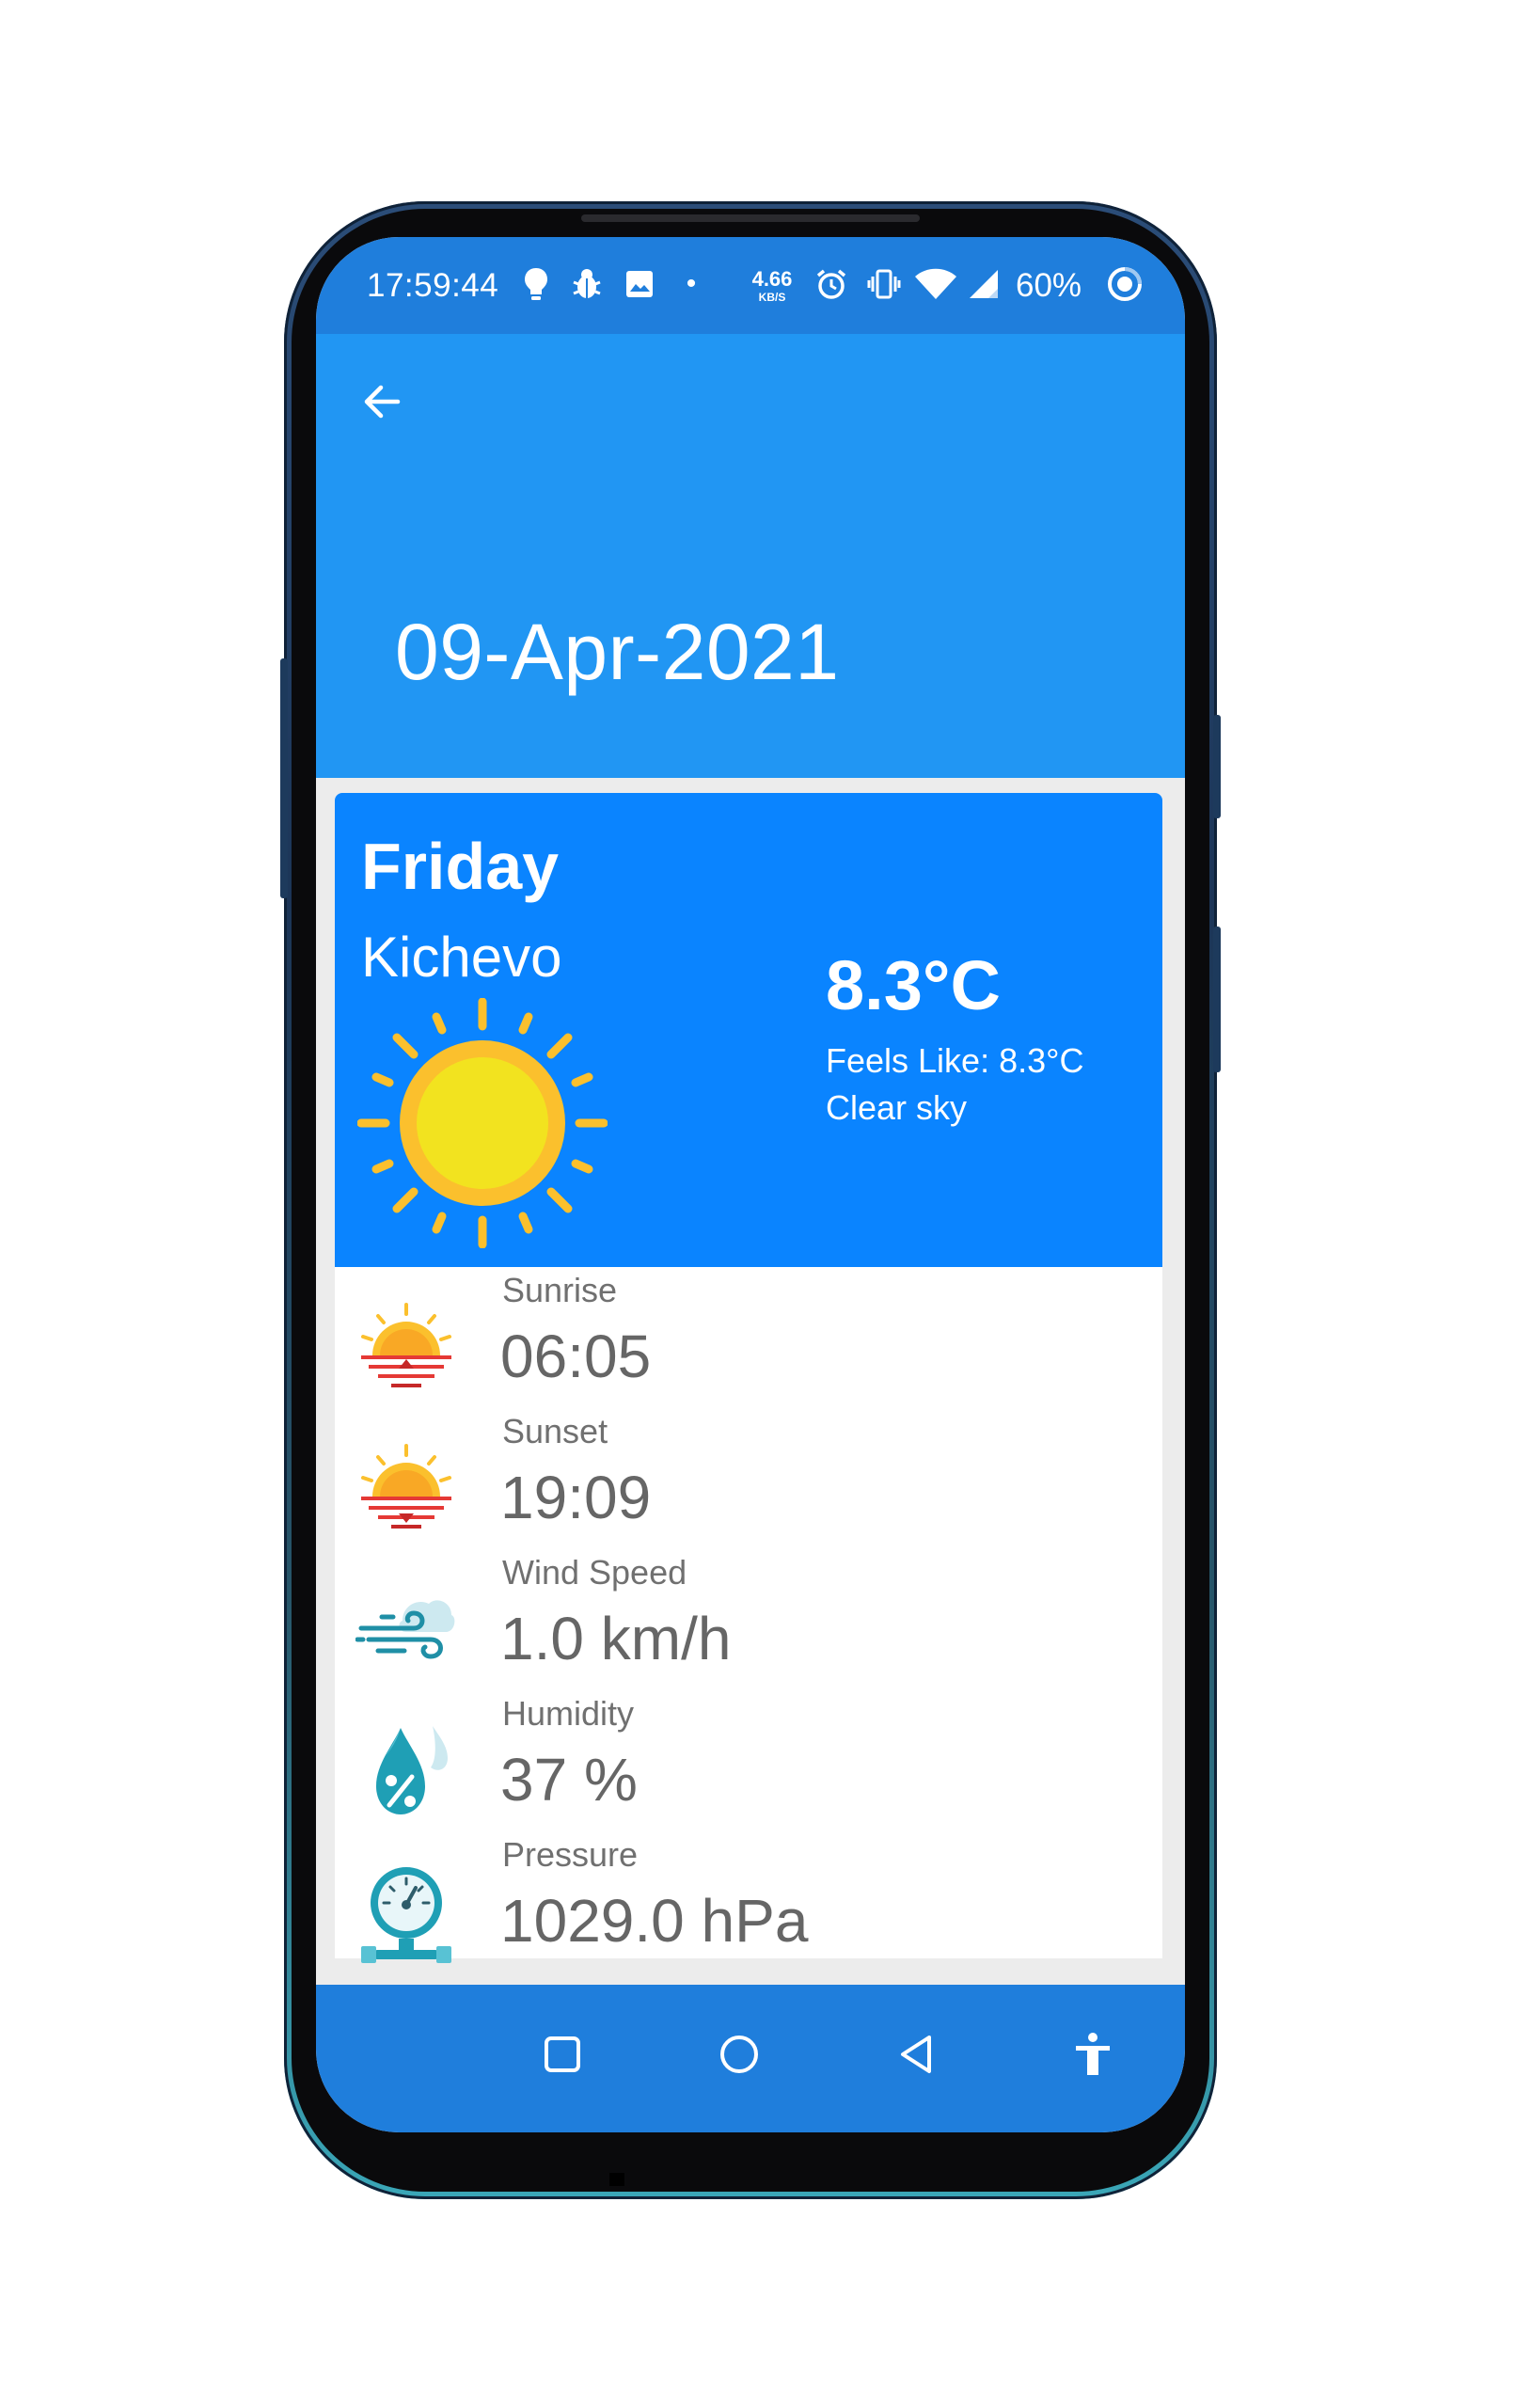 The image size is (1516, 2408). What do you see at coordinates (406, 1912) in the screenshot?
I see `pressure-gauge-icon` at bounding box center [406, 1912].